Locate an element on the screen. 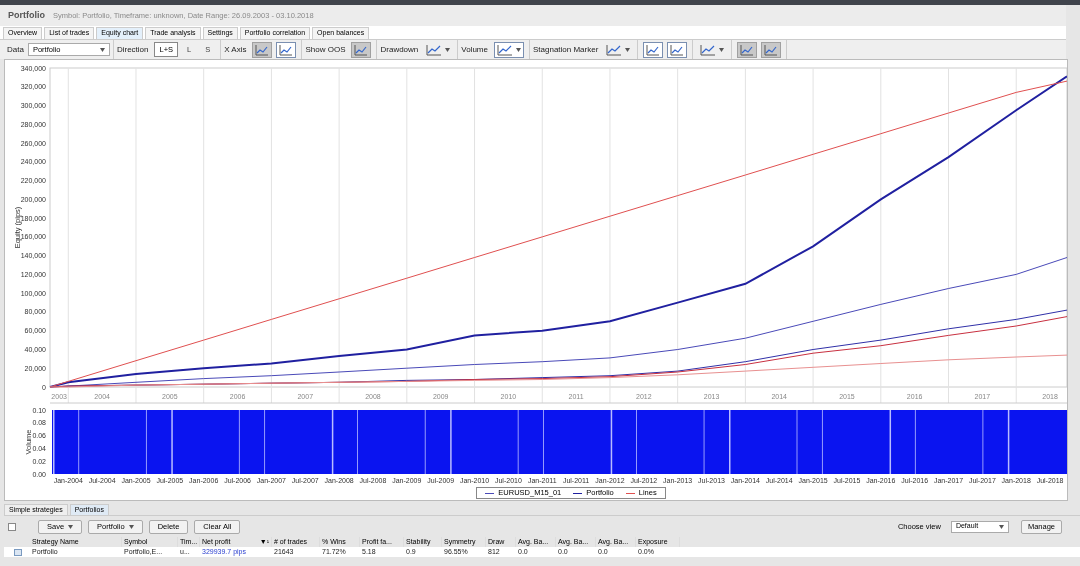  toolbar-label: Volume is located at coordinates (474, 49).